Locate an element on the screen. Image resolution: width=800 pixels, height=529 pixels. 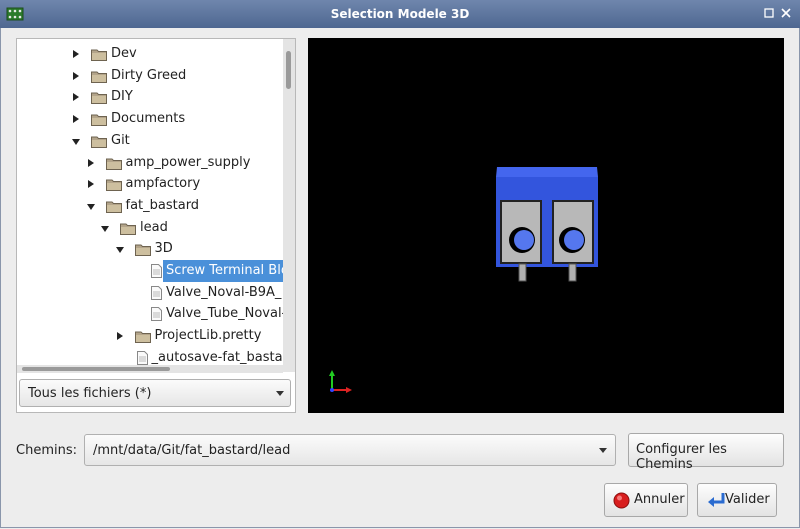
close-icon is located at coordinates (786, 13).